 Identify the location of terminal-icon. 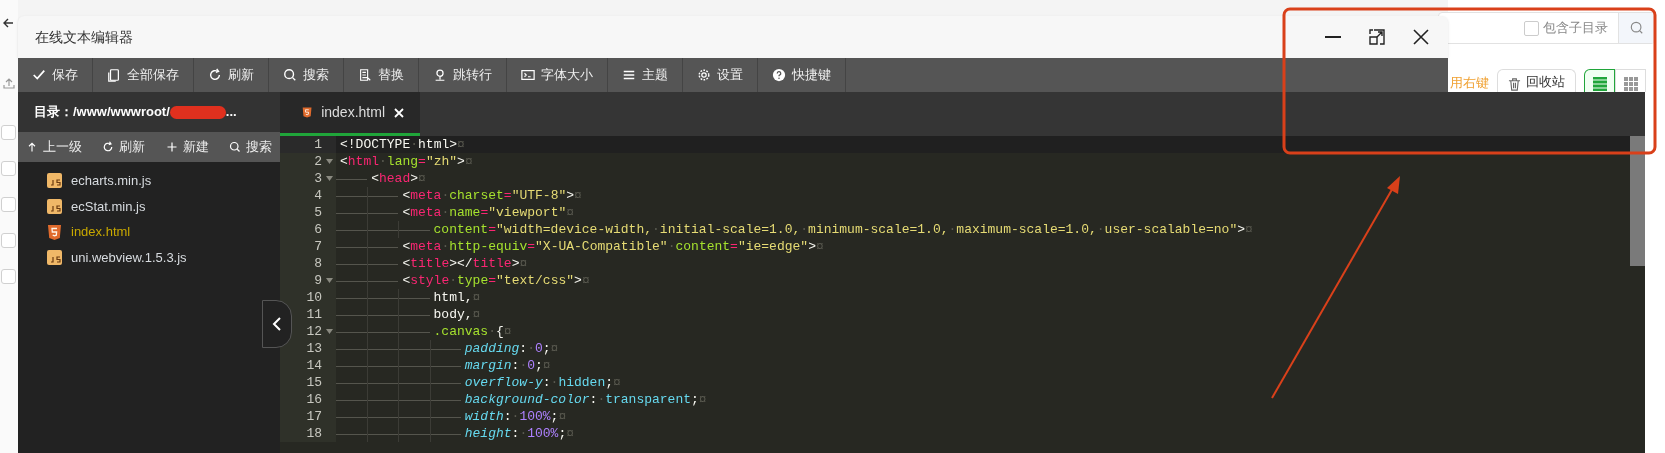
(528, 75).